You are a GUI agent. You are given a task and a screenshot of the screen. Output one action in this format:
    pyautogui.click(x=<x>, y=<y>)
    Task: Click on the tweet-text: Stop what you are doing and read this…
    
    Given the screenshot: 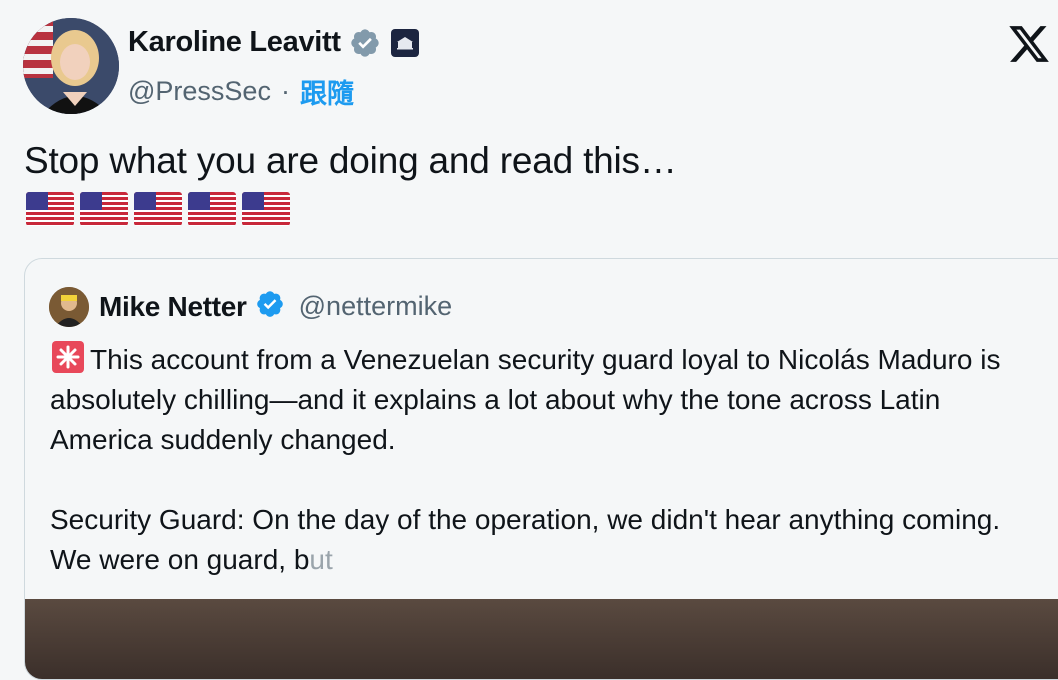 What is the action you would take?
    pyautogui.click(x=350, y=160)
    